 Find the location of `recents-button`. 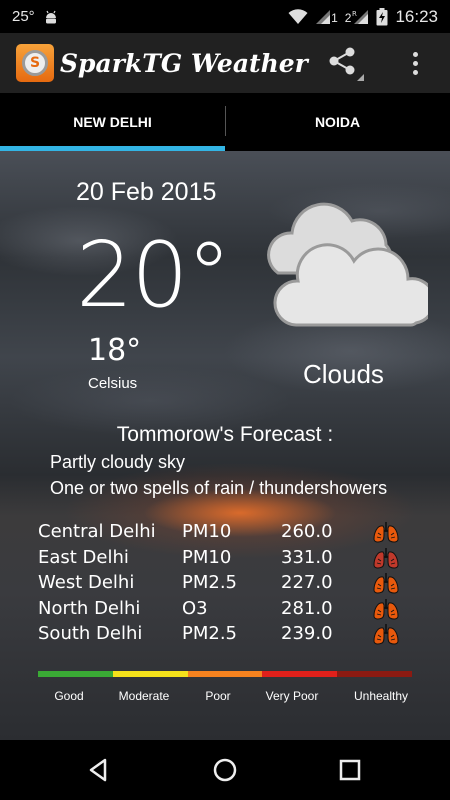

recents-button is located at coordinates (350, 770).